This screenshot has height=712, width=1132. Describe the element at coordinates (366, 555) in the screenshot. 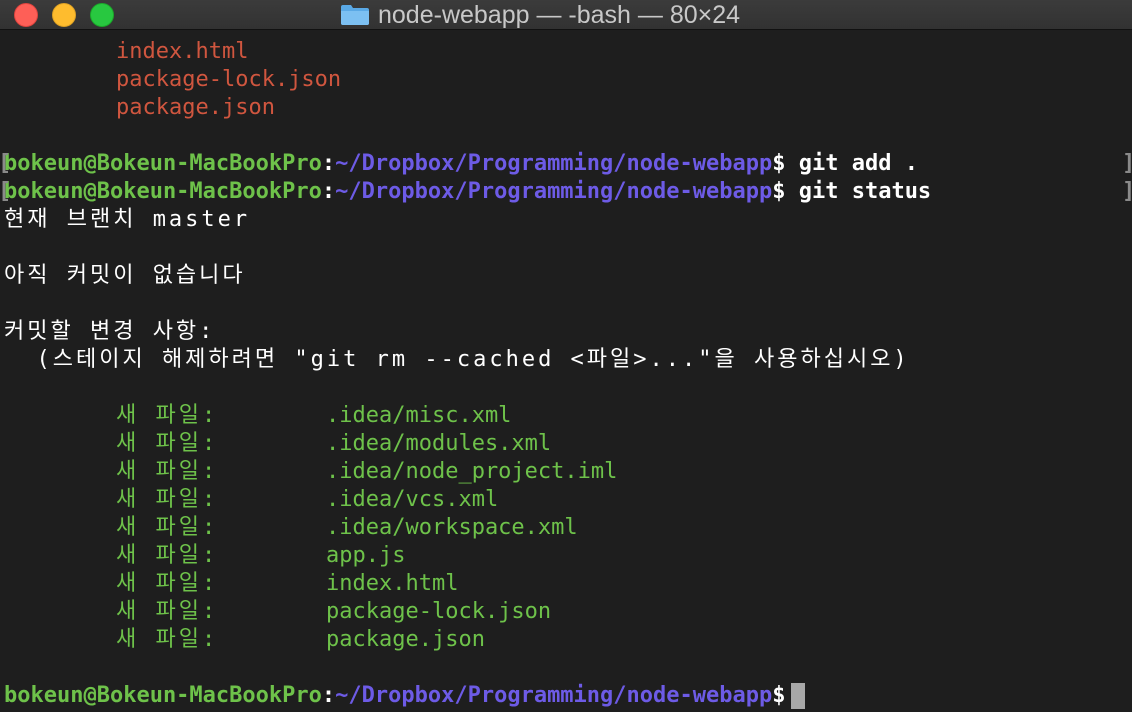

I see `staged-file: app.js` at that location.